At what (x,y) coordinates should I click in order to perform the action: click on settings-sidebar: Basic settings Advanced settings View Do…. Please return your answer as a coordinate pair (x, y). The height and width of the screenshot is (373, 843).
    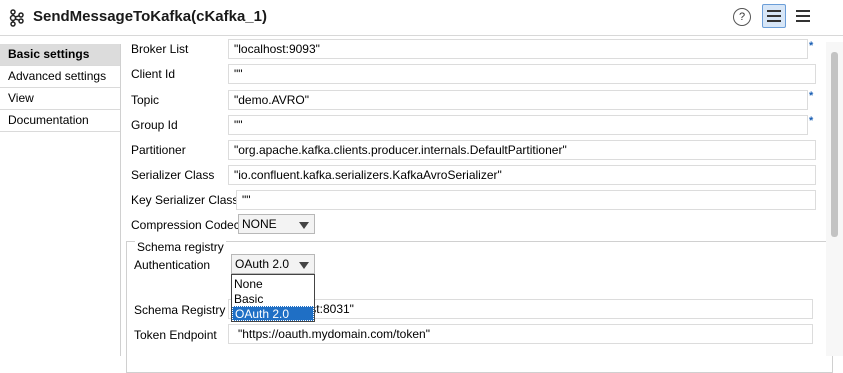
    Looking at the image, I should click on (60, 200).